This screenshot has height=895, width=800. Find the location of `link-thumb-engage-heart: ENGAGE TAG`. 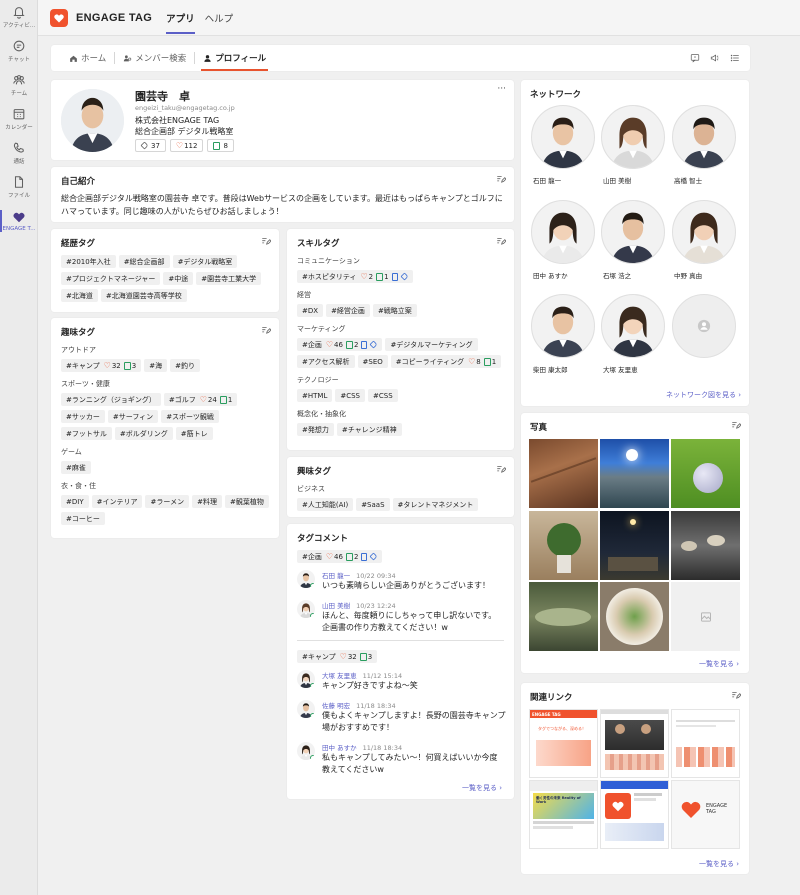

link-thumb-engage-heart: ENGAGE TAG is located at coordinates (705, 814).